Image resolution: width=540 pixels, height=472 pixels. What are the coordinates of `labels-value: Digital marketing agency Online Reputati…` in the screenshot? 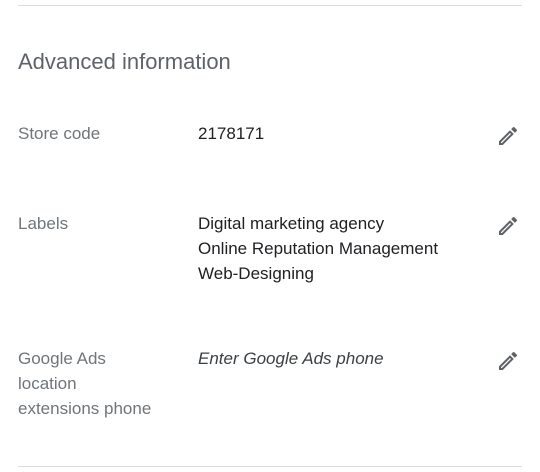 It's located at (333, 248).